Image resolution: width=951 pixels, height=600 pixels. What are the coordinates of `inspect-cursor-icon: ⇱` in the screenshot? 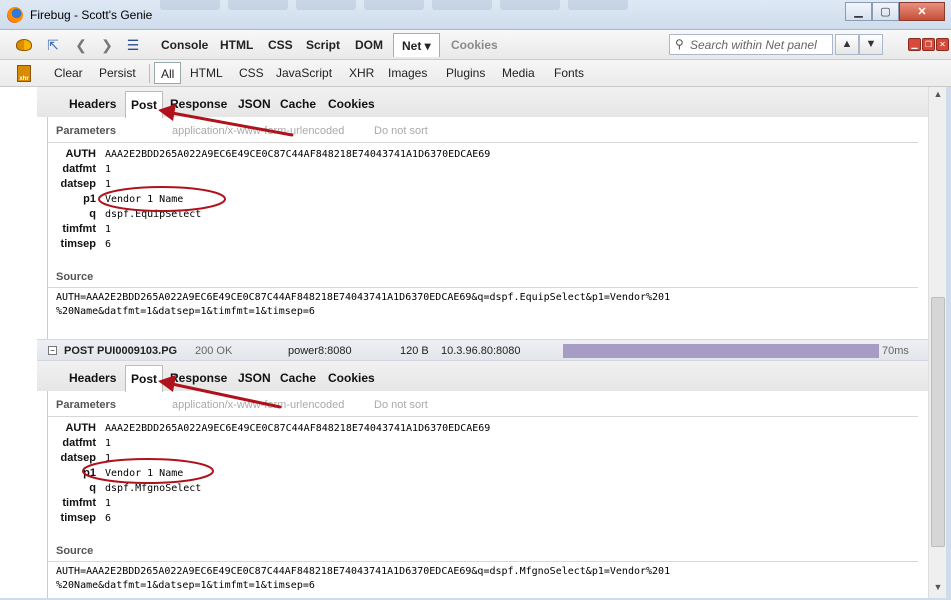 It's located at (53, 45).